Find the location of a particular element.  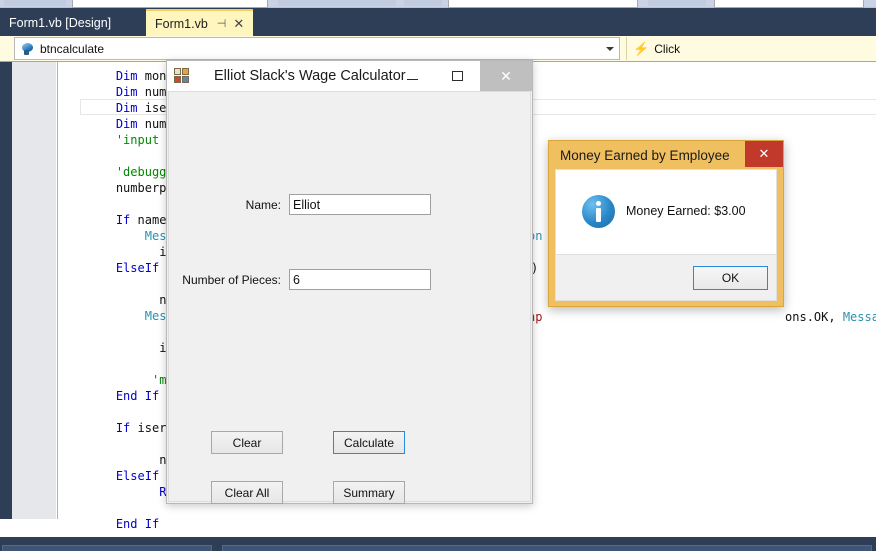

pin-icon: ⊣ is located at coordinates (222, 23).